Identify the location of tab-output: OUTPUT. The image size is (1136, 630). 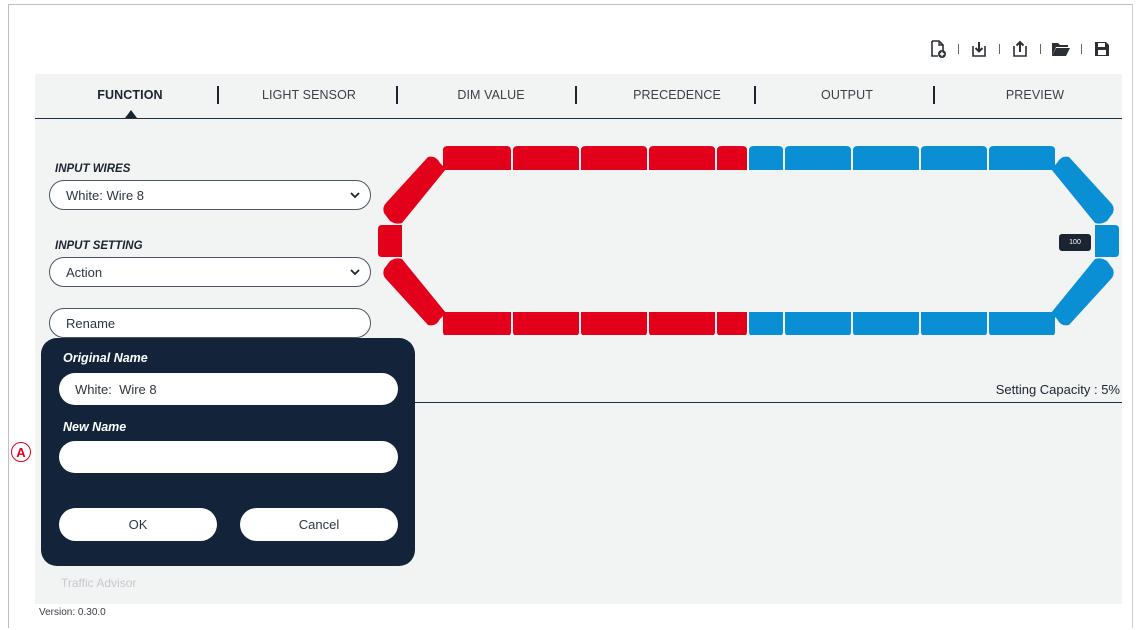
(847, 95).